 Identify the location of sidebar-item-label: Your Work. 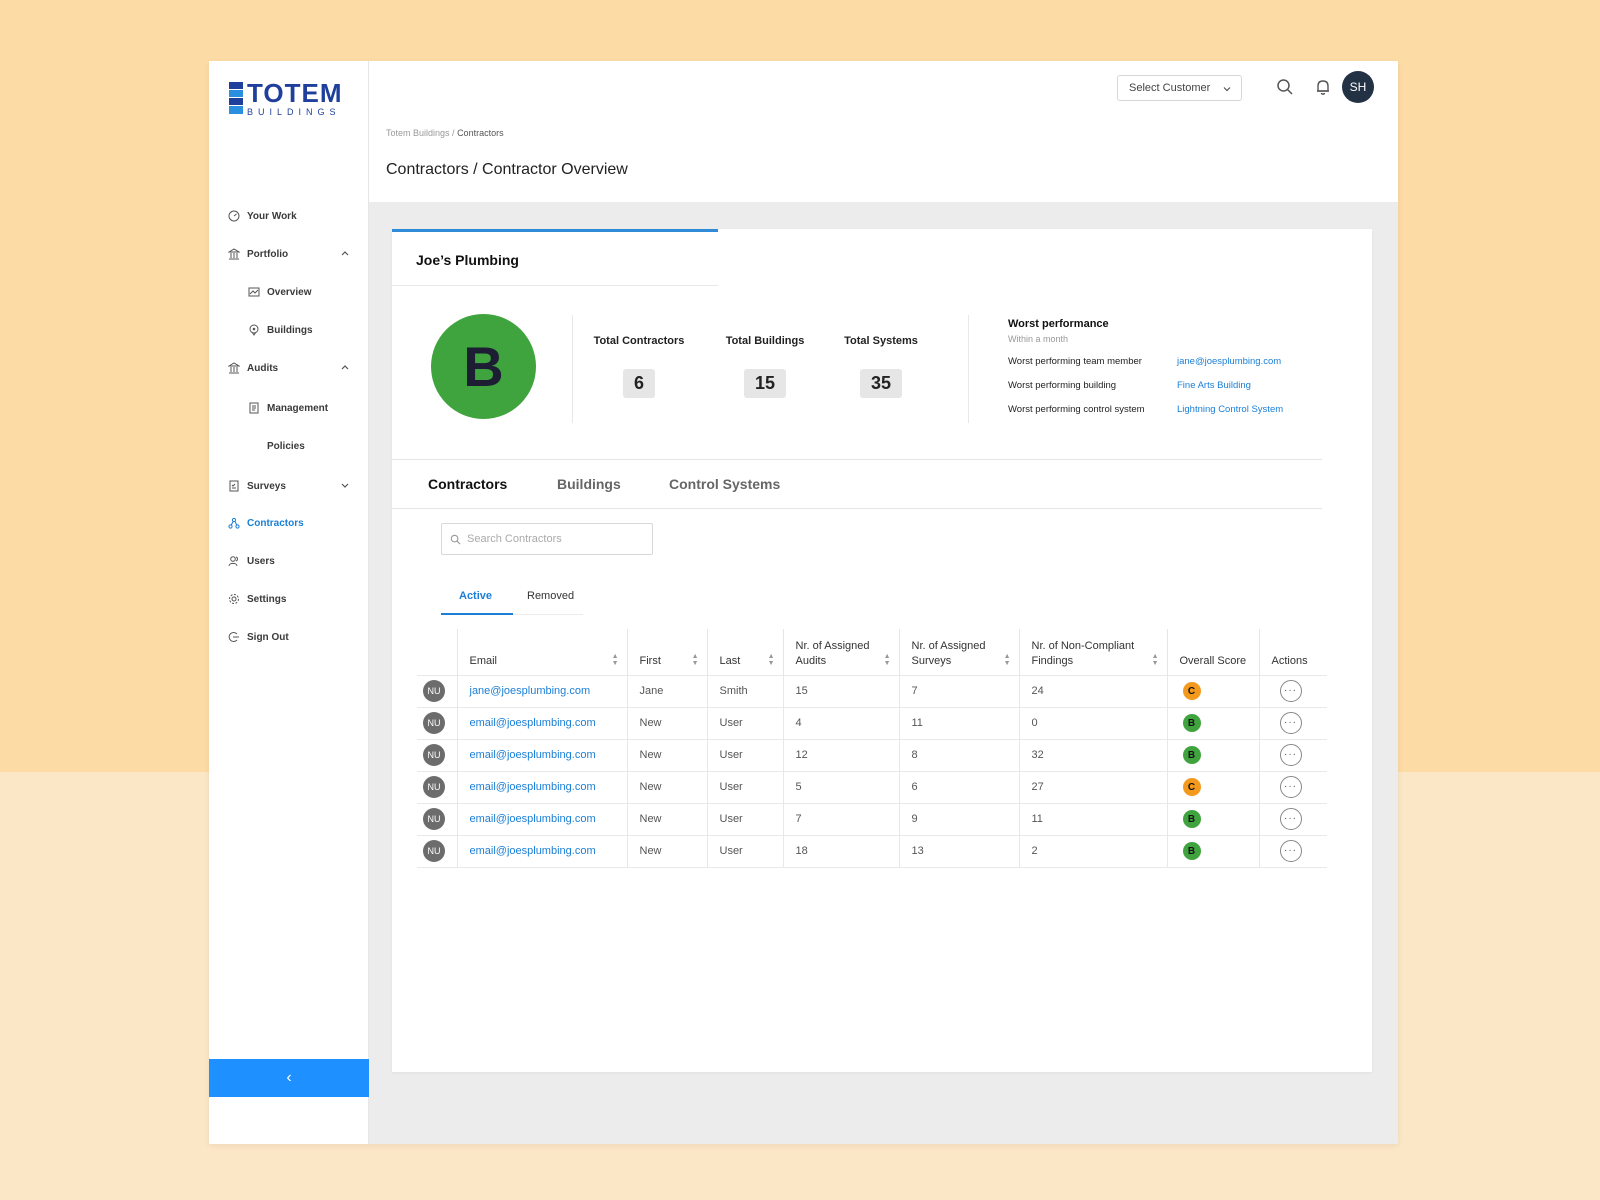
(272, 216).